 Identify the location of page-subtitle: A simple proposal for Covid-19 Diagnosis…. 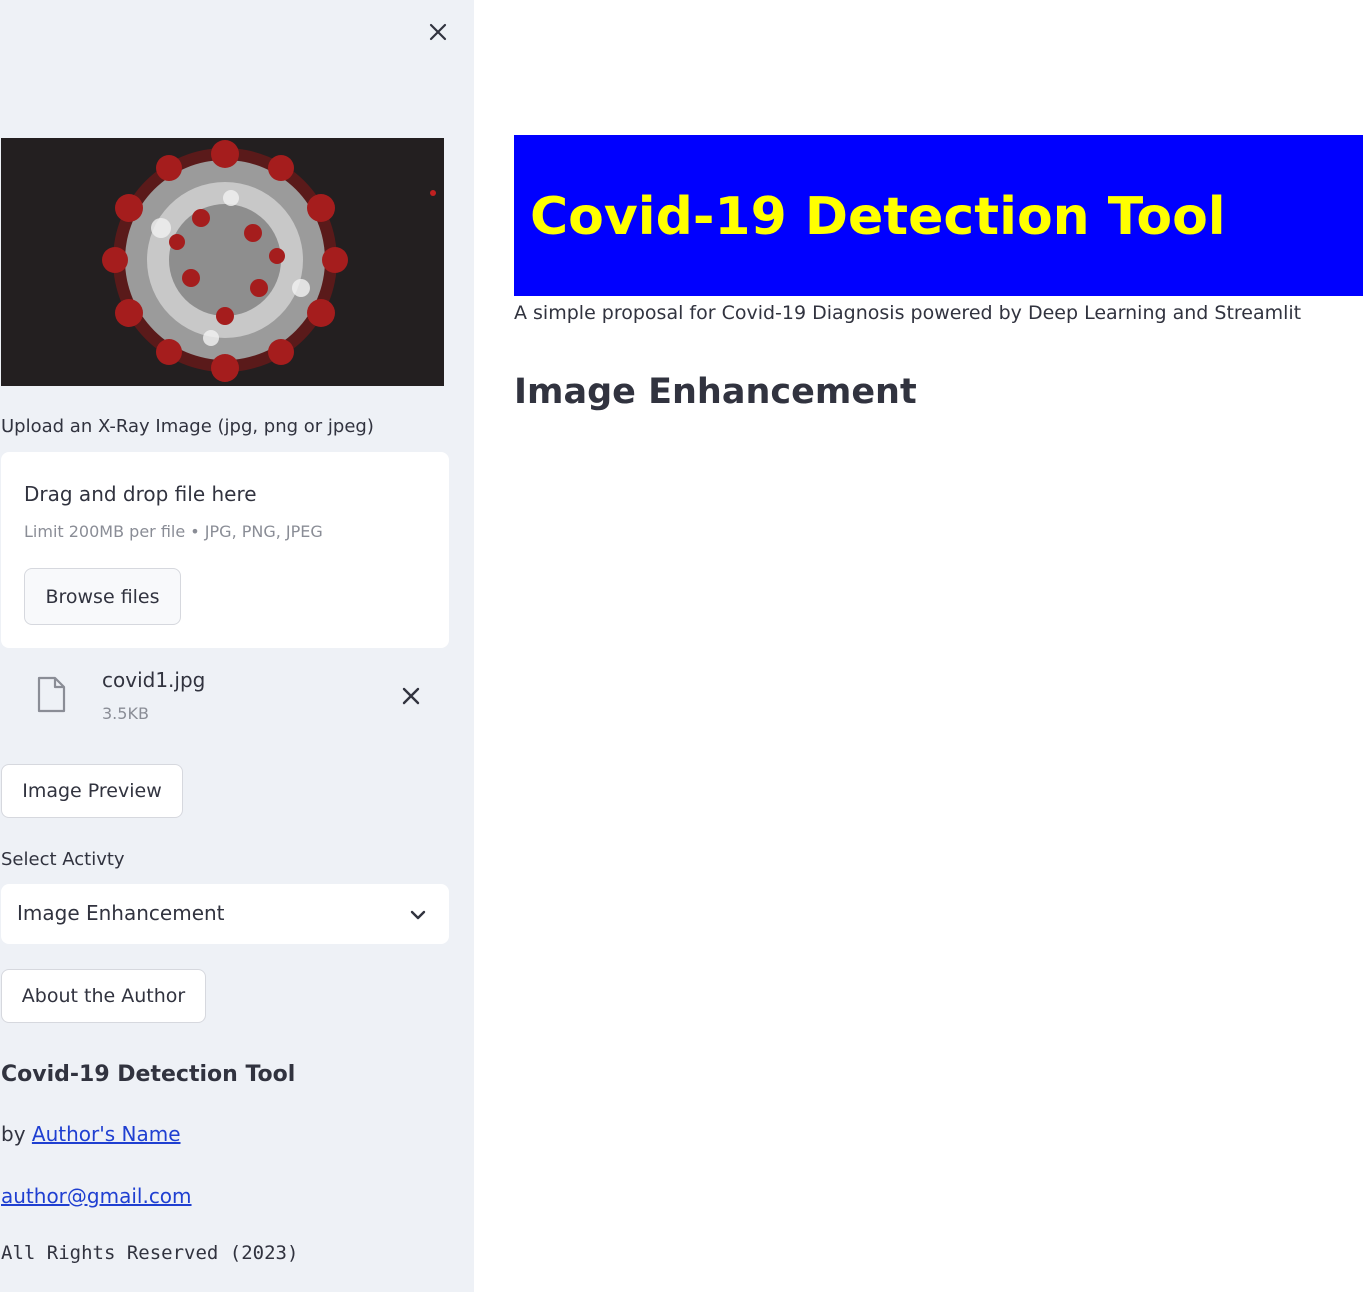
(908, 313).